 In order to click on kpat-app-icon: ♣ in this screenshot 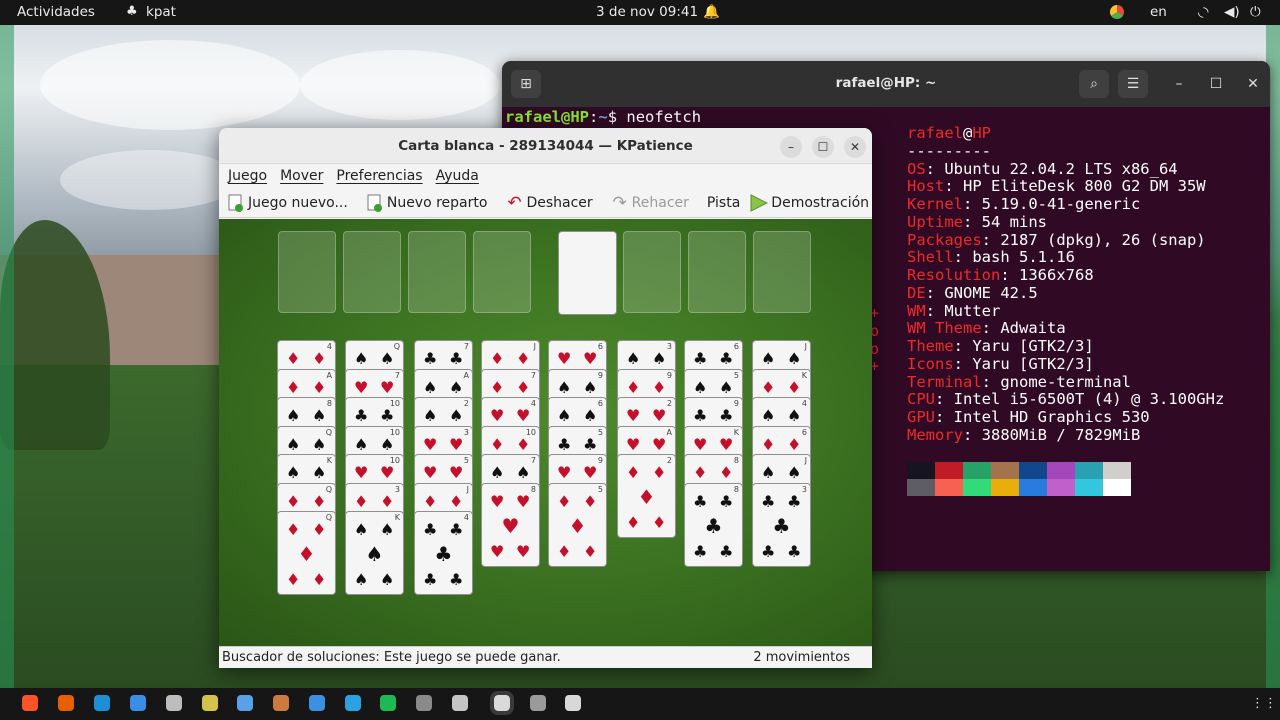, I will do `click(132, 11)`.